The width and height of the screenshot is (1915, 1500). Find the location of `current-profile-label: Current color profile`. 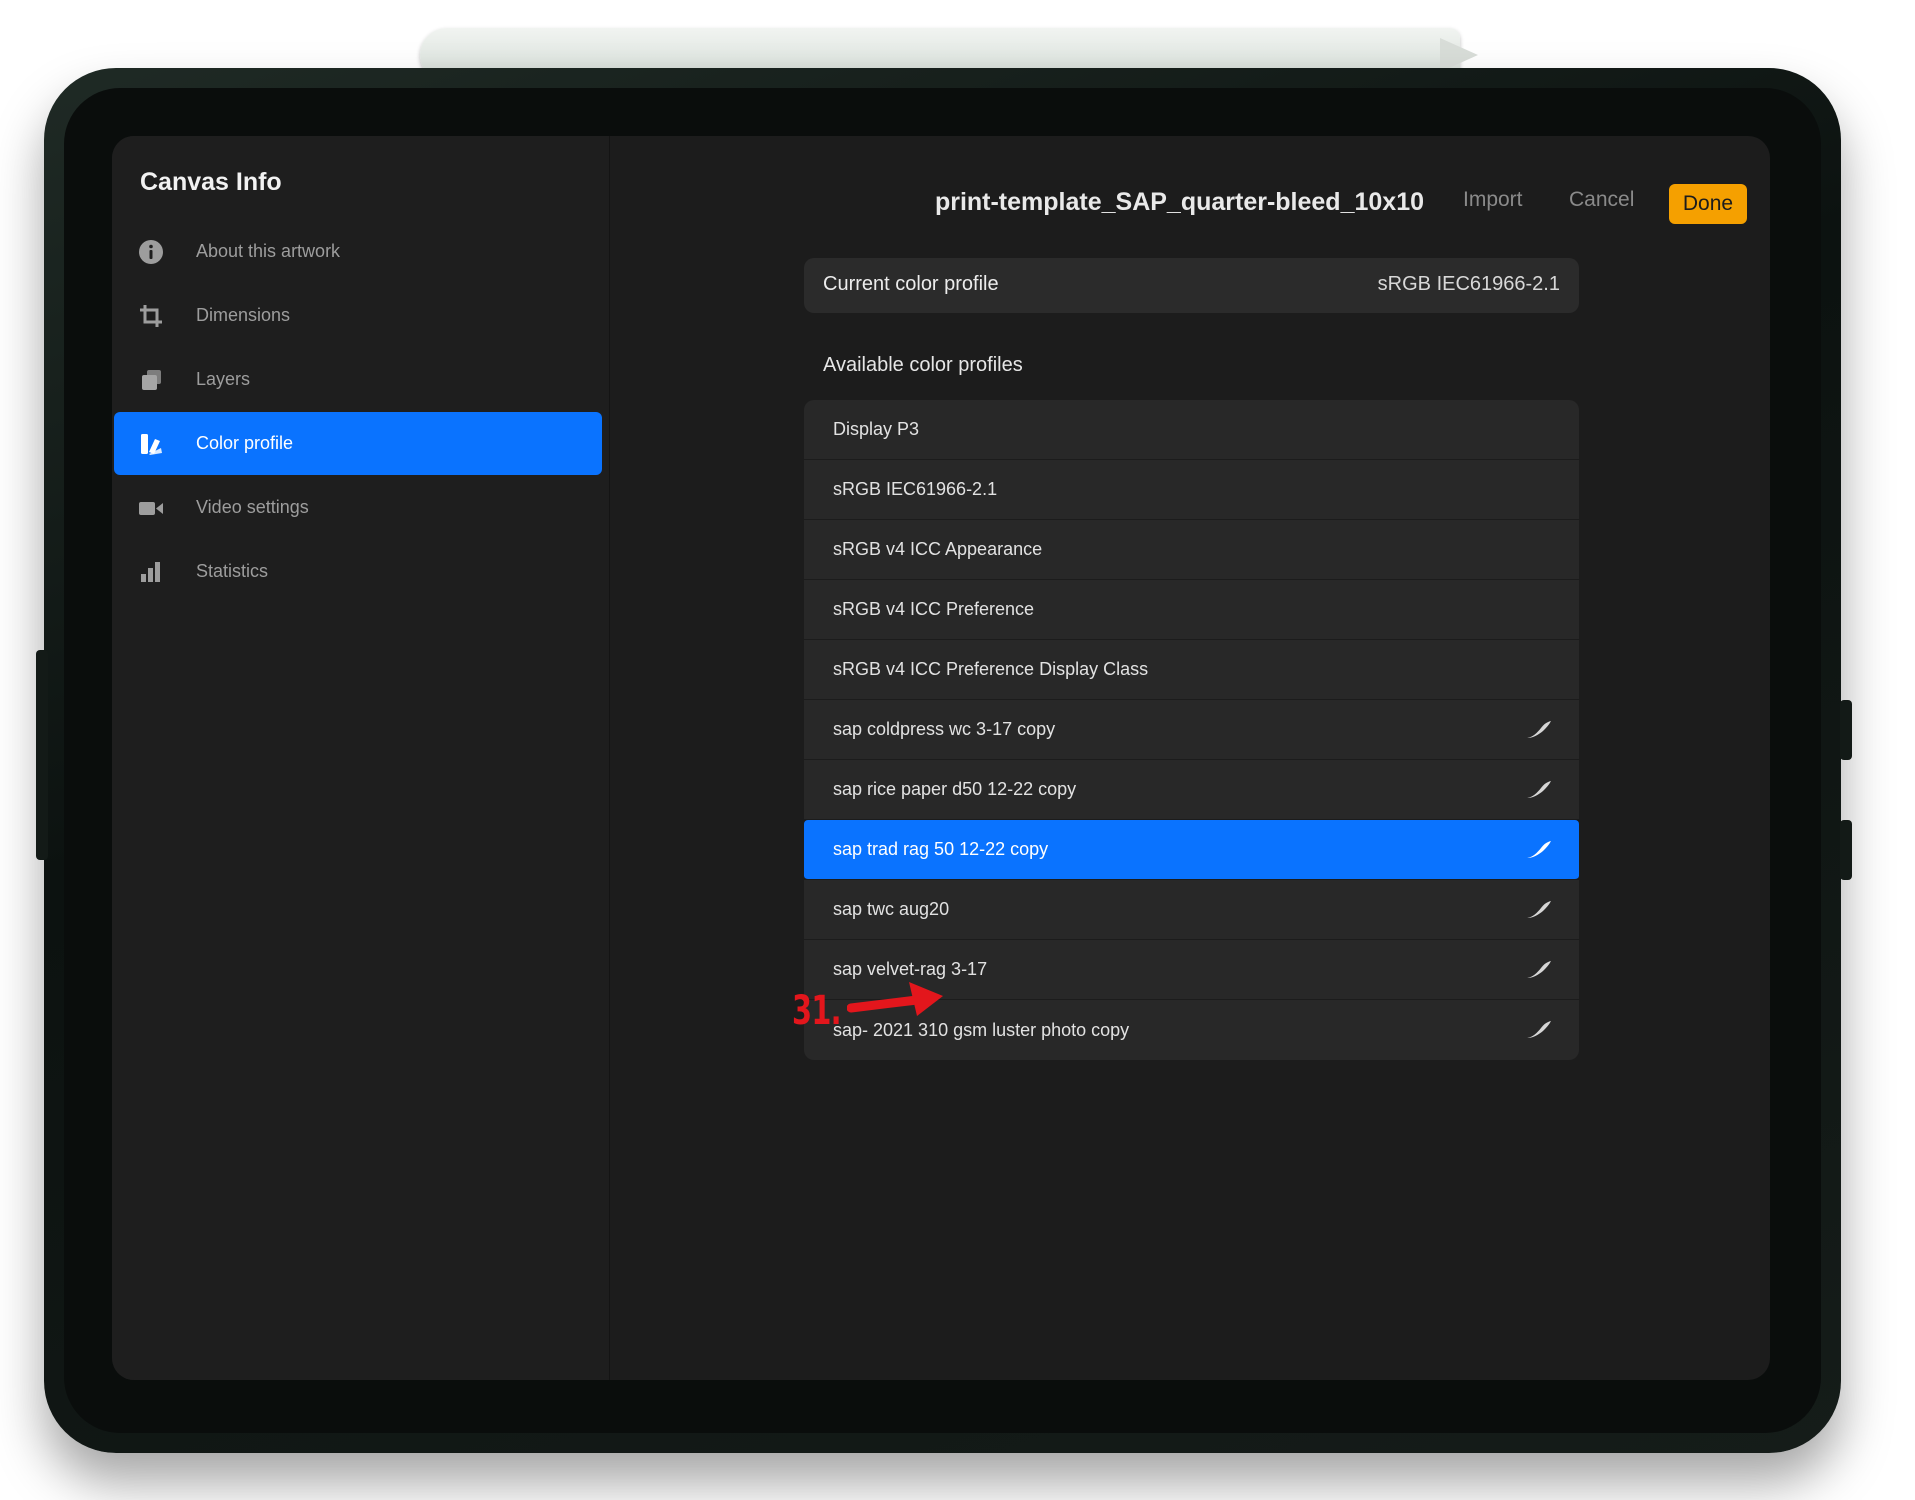

current-profile-label: Current color profile is located at coordinates (911, 284).